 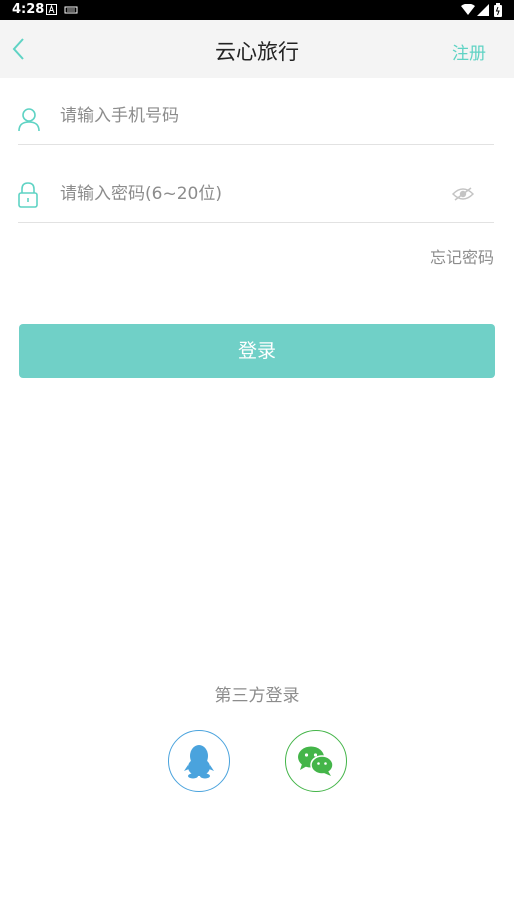 I want to click on third-party-login-title: 第三方登录, so click(x=257, y=696).